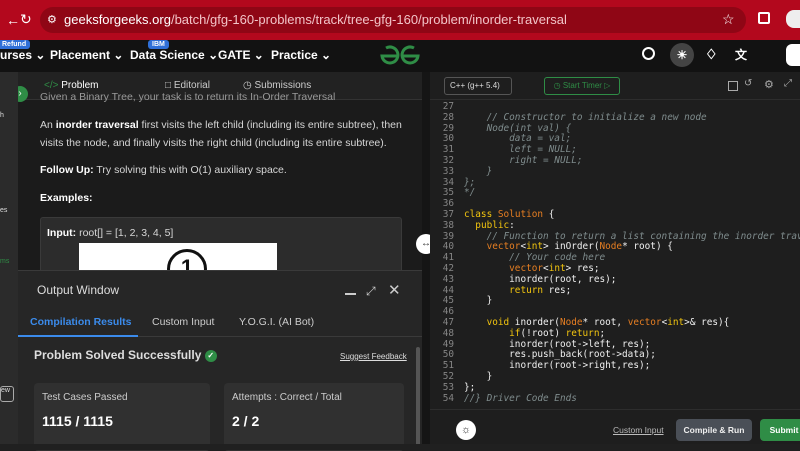 Image resolution: width=800 pixels, height=451 pixels. Describe the element at coordinates (371, 291) in the screenshot. I see `fullscreen-icon: ⤢` at that location.